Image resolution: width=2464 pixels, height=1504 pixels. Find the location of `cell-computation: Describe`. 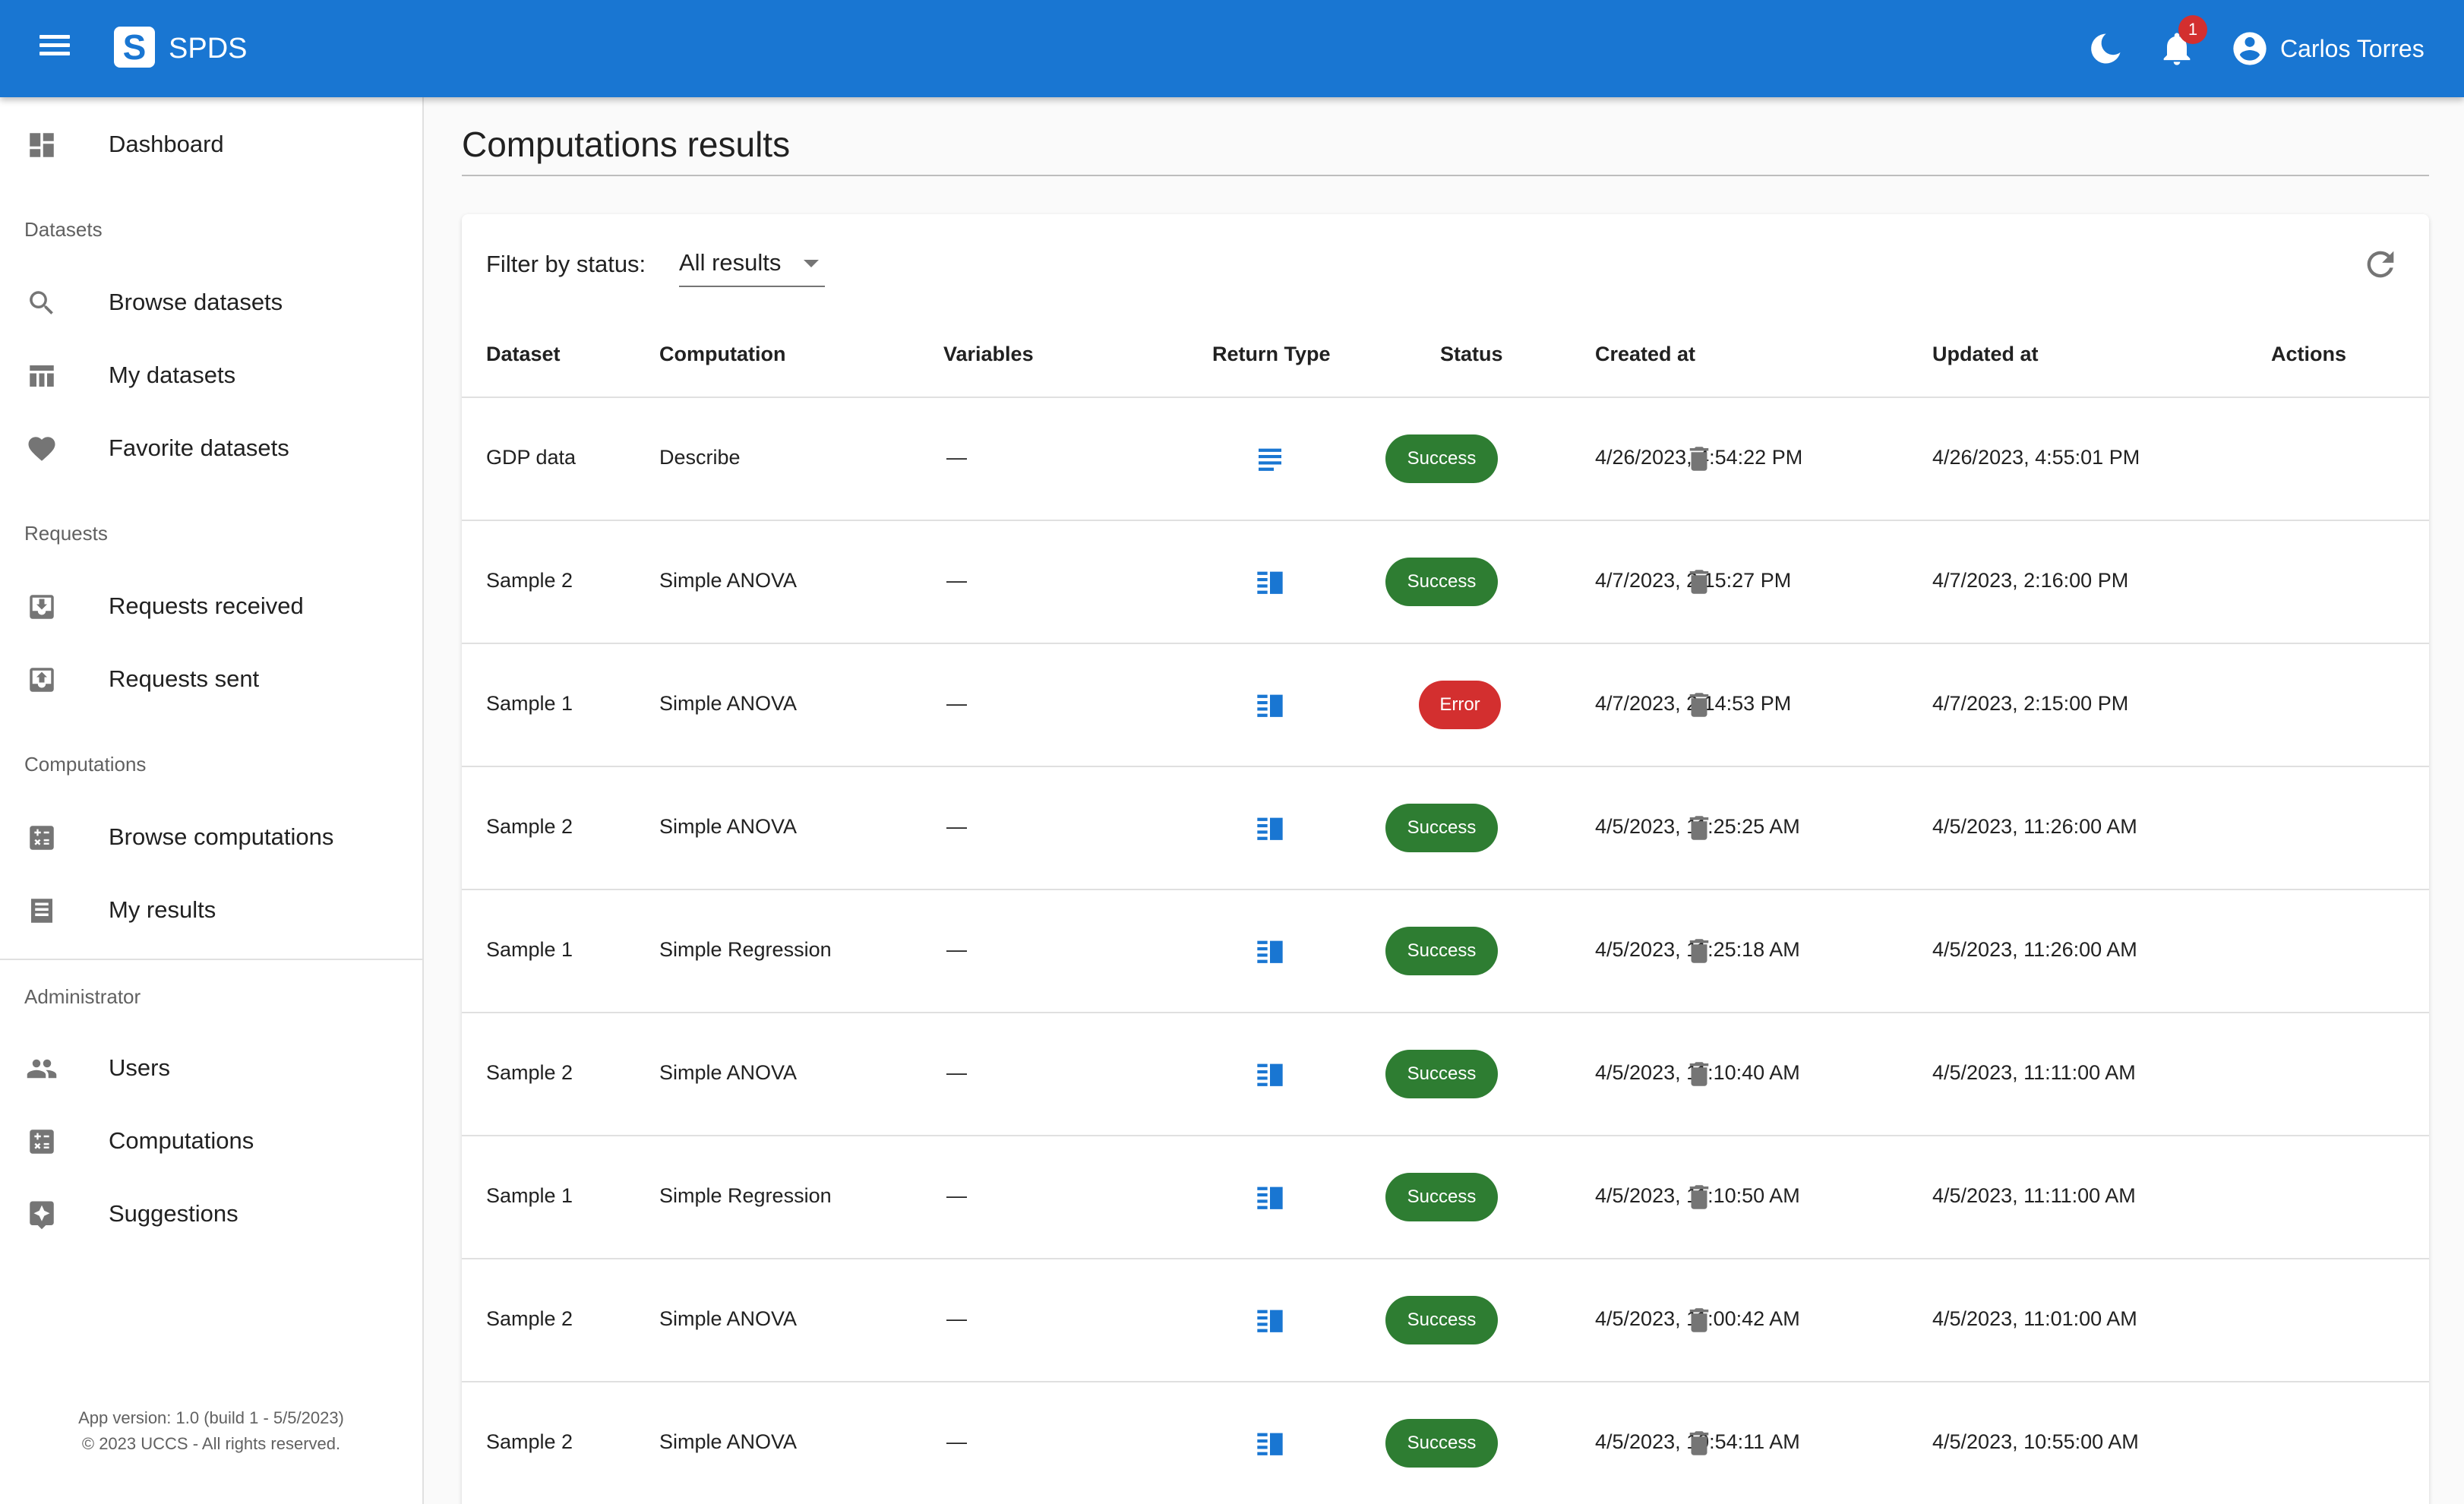

cell-computation: Describe is located at coordinates (700, 457).